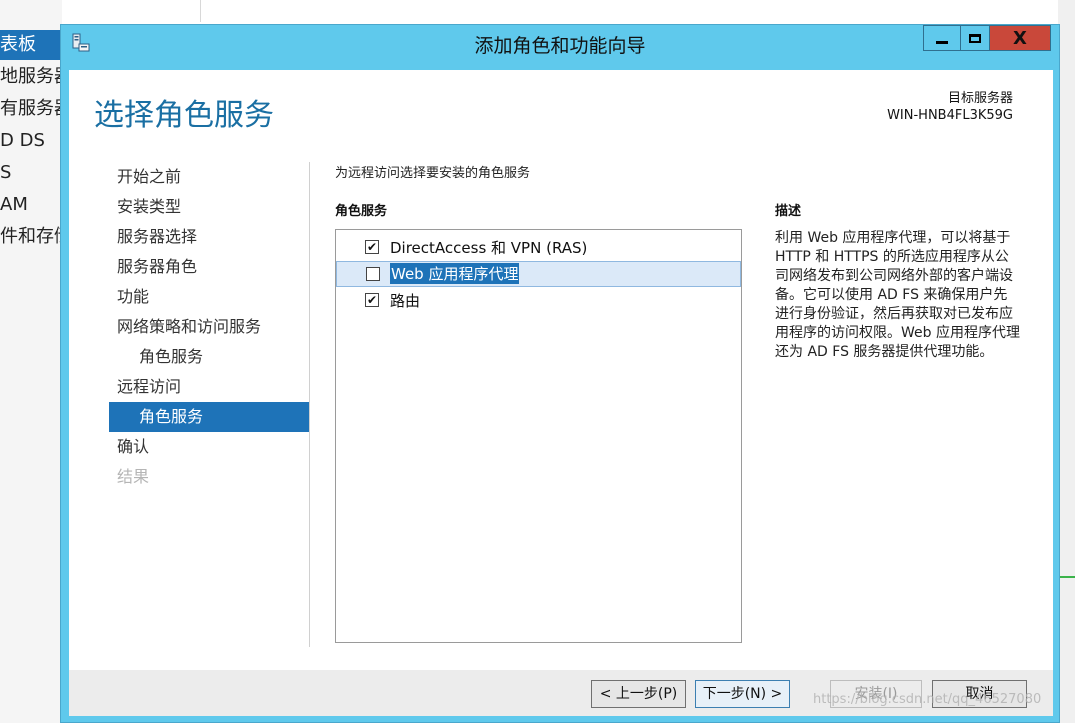  What do you see at coordinates (433, 173) in the screenshot?
I see `instruction-text: 为远程访问选择要安装的角色服务` at bounding box center [433, 173].